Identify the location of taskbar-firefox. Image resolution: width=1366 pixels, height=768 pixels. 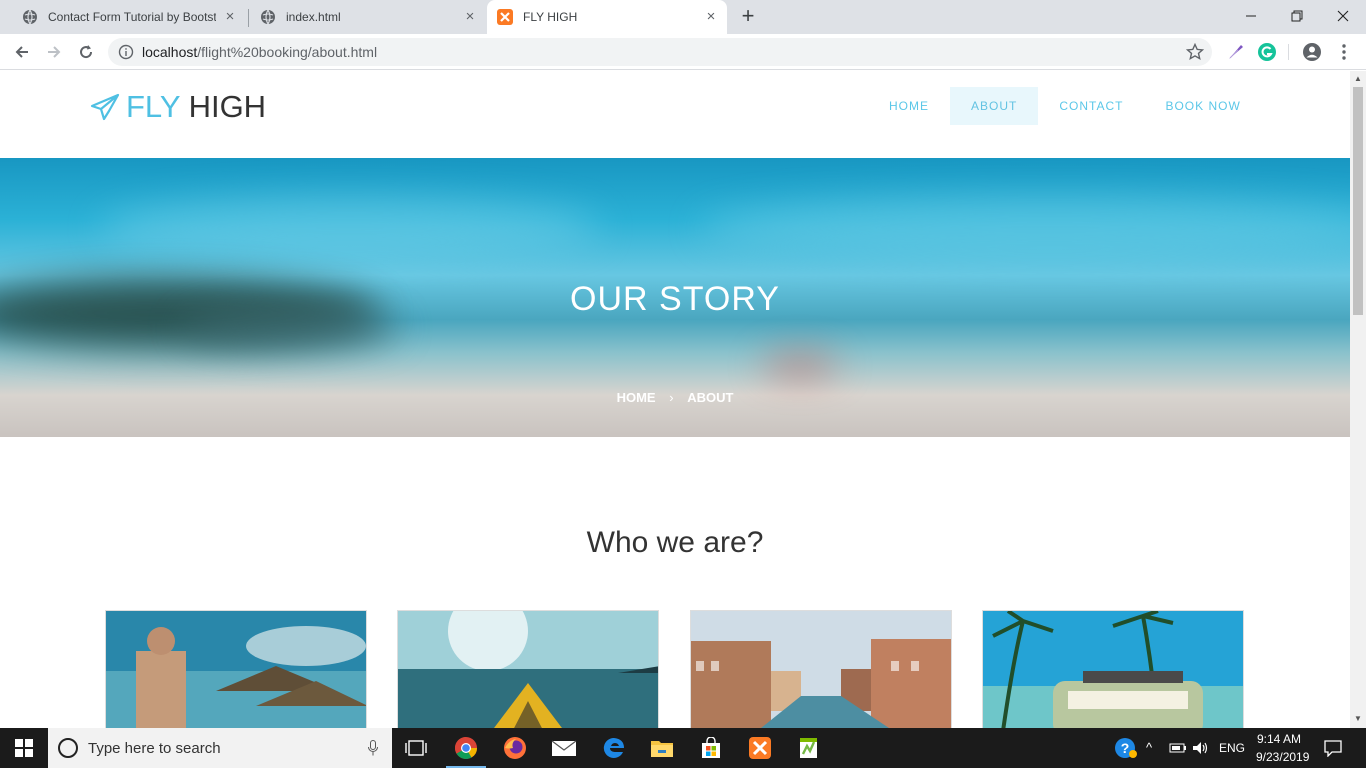
(515, 748).